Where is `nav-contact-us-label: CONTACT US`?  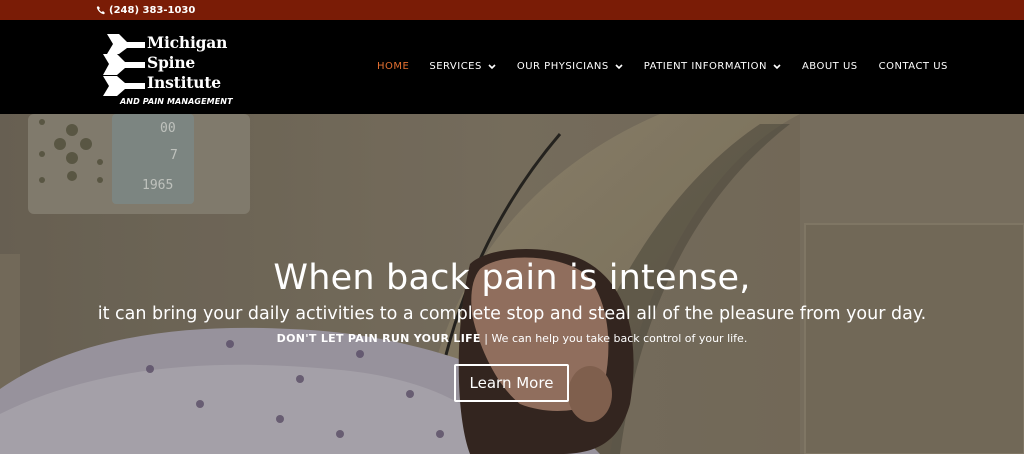 nav-contact-us-label: CONTACT US is located at coordinates (913, 66).